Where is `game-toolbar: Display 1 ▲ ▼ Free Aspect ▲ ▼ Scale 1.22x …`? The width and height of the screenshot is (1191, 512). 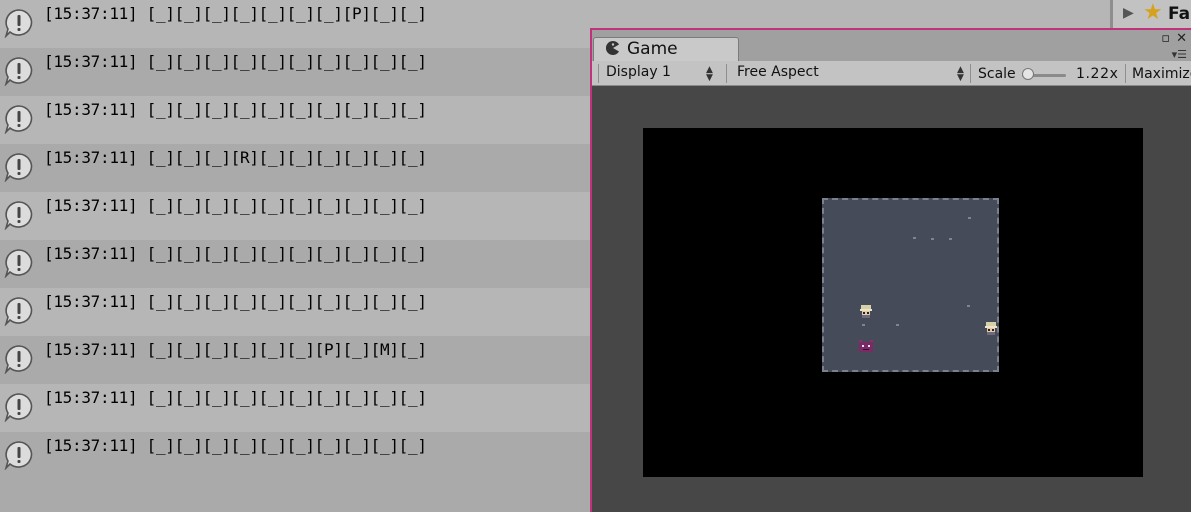
game-toolbar: Display 1 ▲ ▼ Free Aspect ▲ ▼ Scale 1.22x … is located at coordinates (891, 73).